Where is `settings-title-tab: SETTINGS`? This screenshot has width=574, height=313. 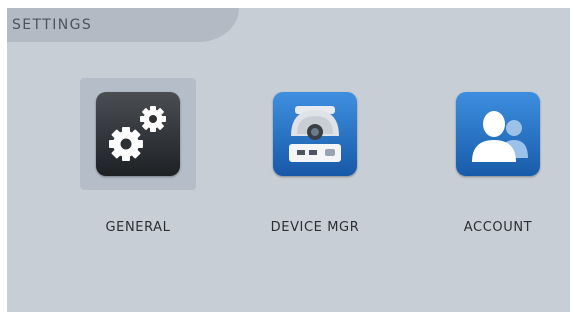
settings-title-tab: SETTINGS is located at coordinates (123, 25).